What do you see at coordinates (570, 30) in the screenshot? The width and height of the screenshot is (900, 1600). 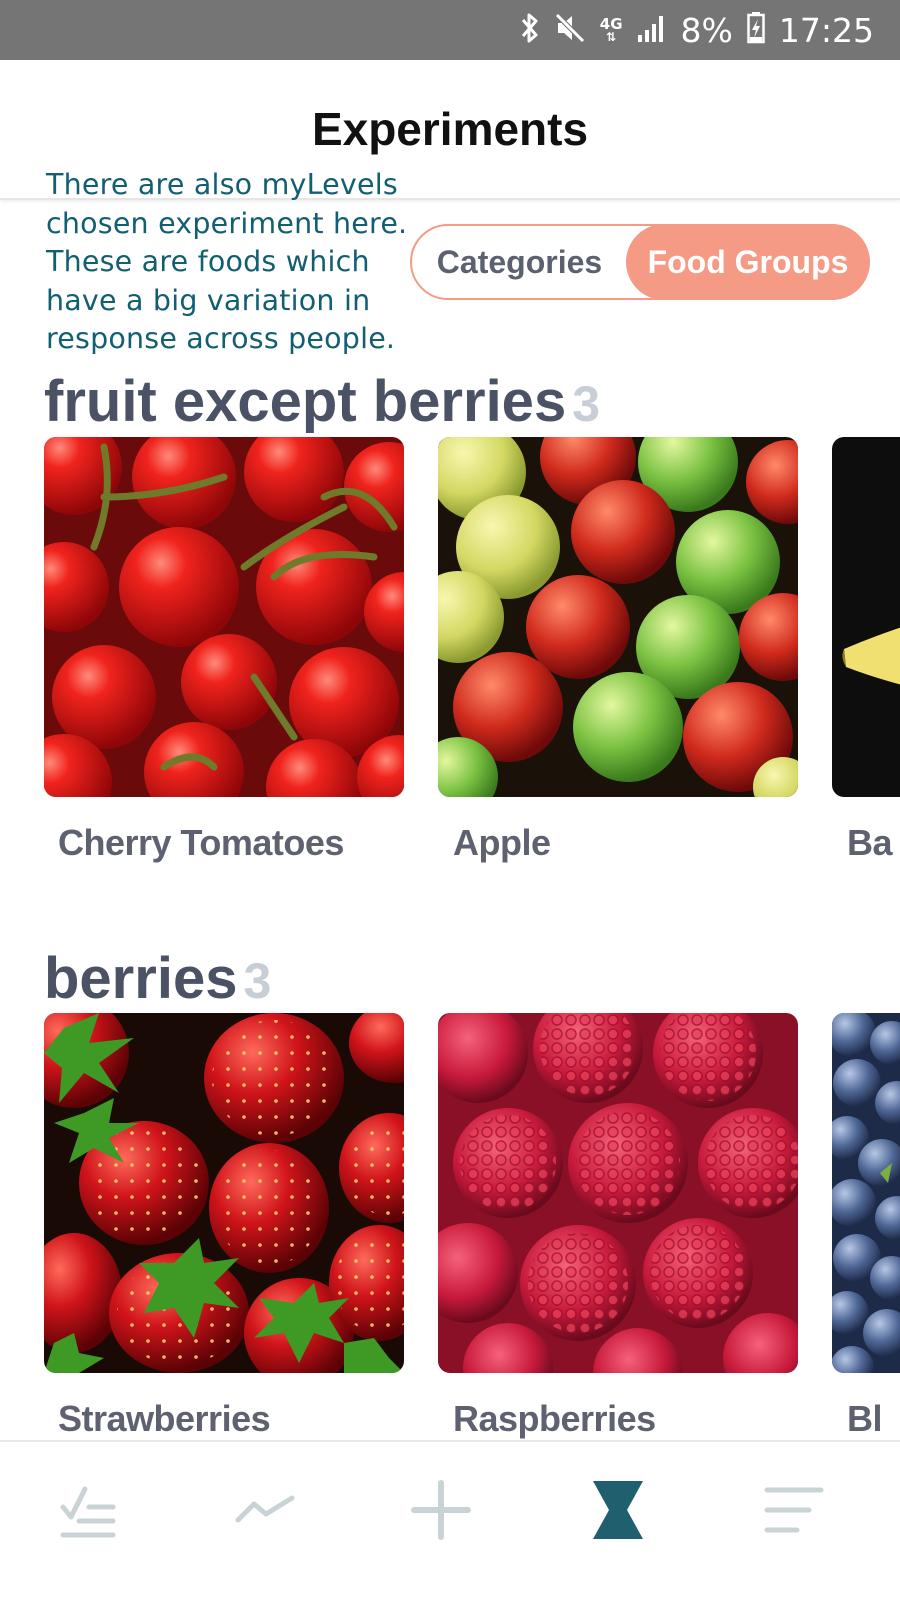 I see `mute-icon` at bounding box center [570, 30].